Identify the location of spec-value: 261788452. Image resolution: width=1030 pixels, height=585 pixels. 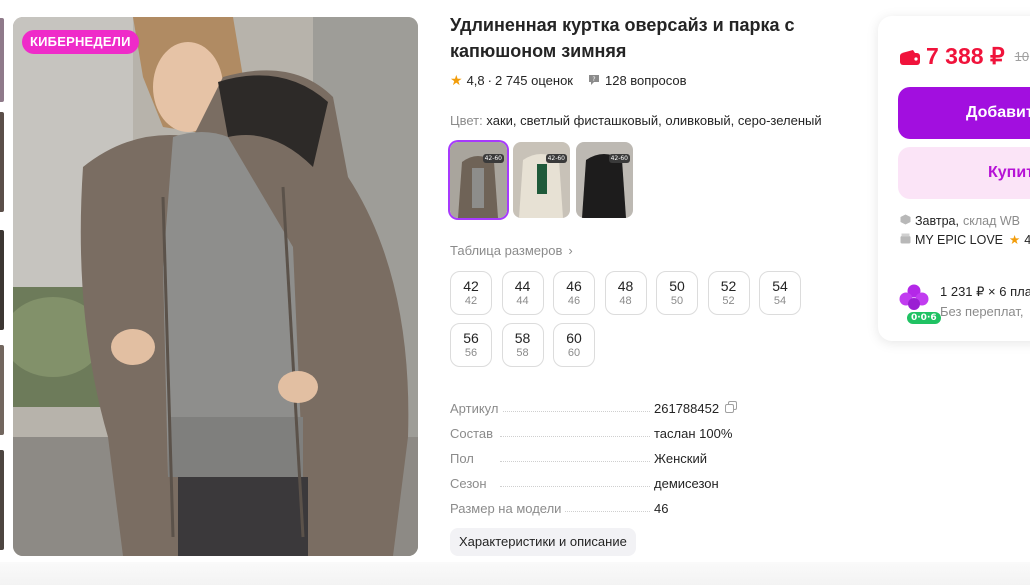
(696, 408).